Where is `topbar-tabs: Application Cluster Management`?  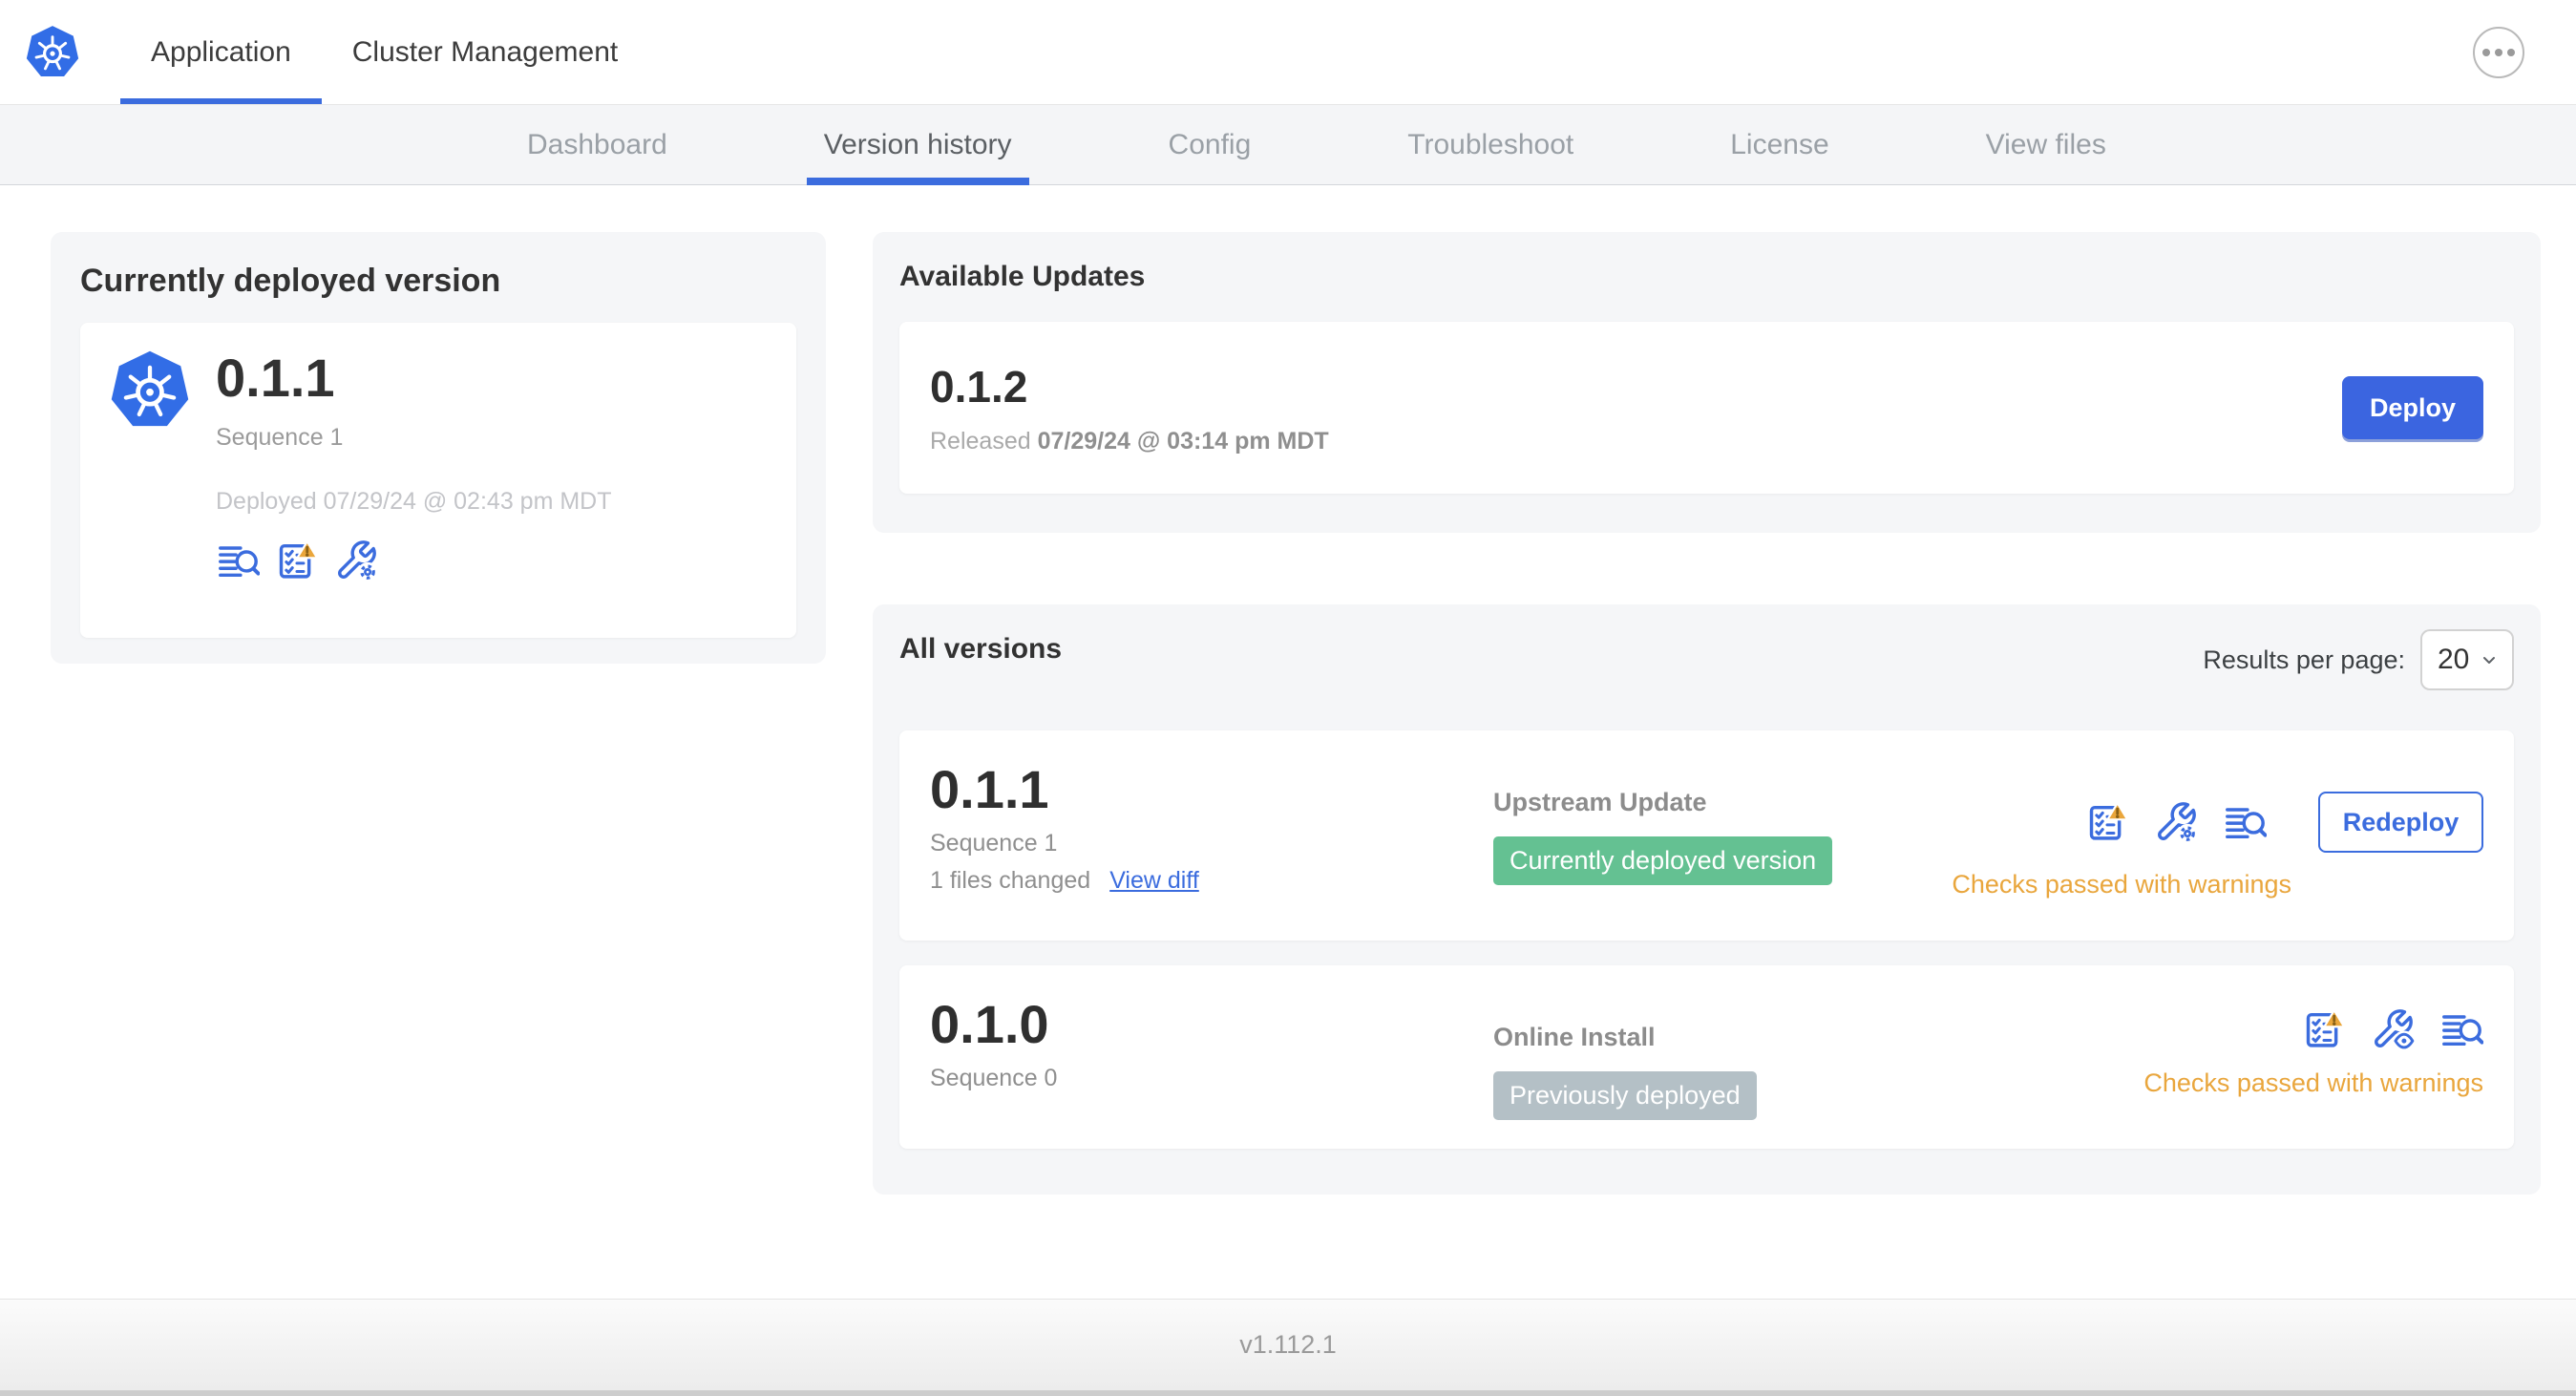 topbar-tabs: Application Cluster Management is located at coordinates (384, 52).